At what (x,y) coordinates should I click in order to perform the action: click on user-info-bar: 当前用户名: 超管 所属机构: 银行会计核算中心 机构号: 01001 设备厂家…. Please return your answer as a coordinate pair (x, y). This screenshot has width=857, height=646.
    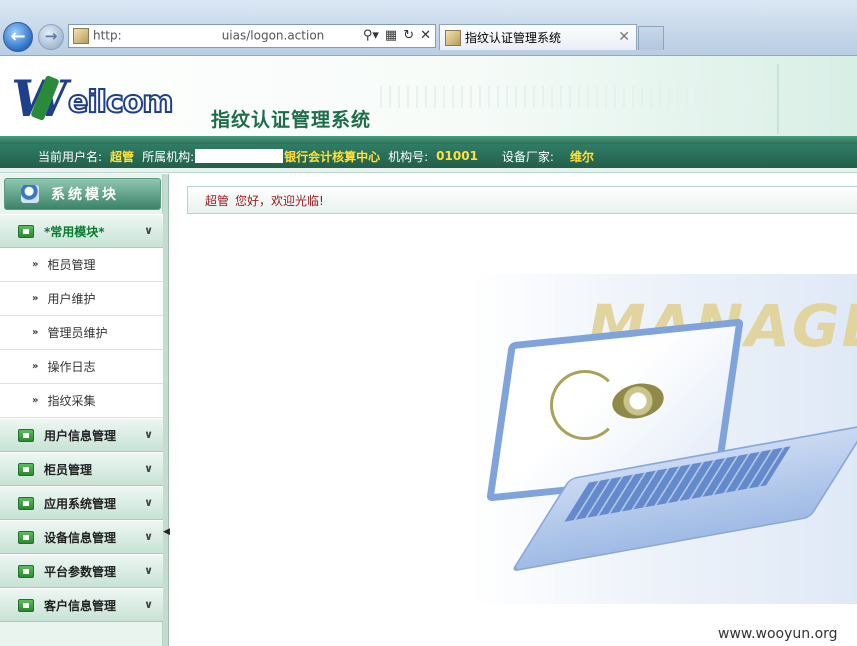
    Looking at the image, I should click on (428, 156).